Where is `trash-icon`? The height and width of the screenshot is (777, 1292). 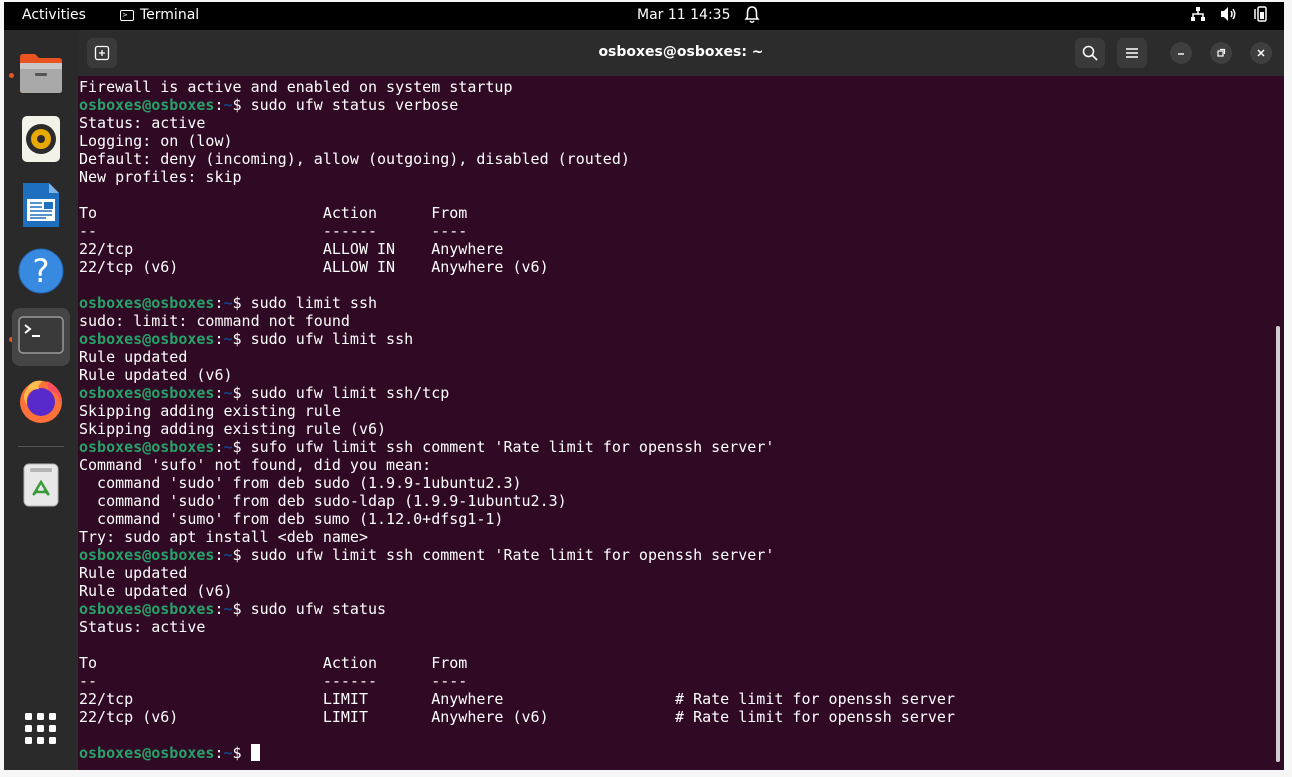
trash-icon is located at coordinates (41, 487).